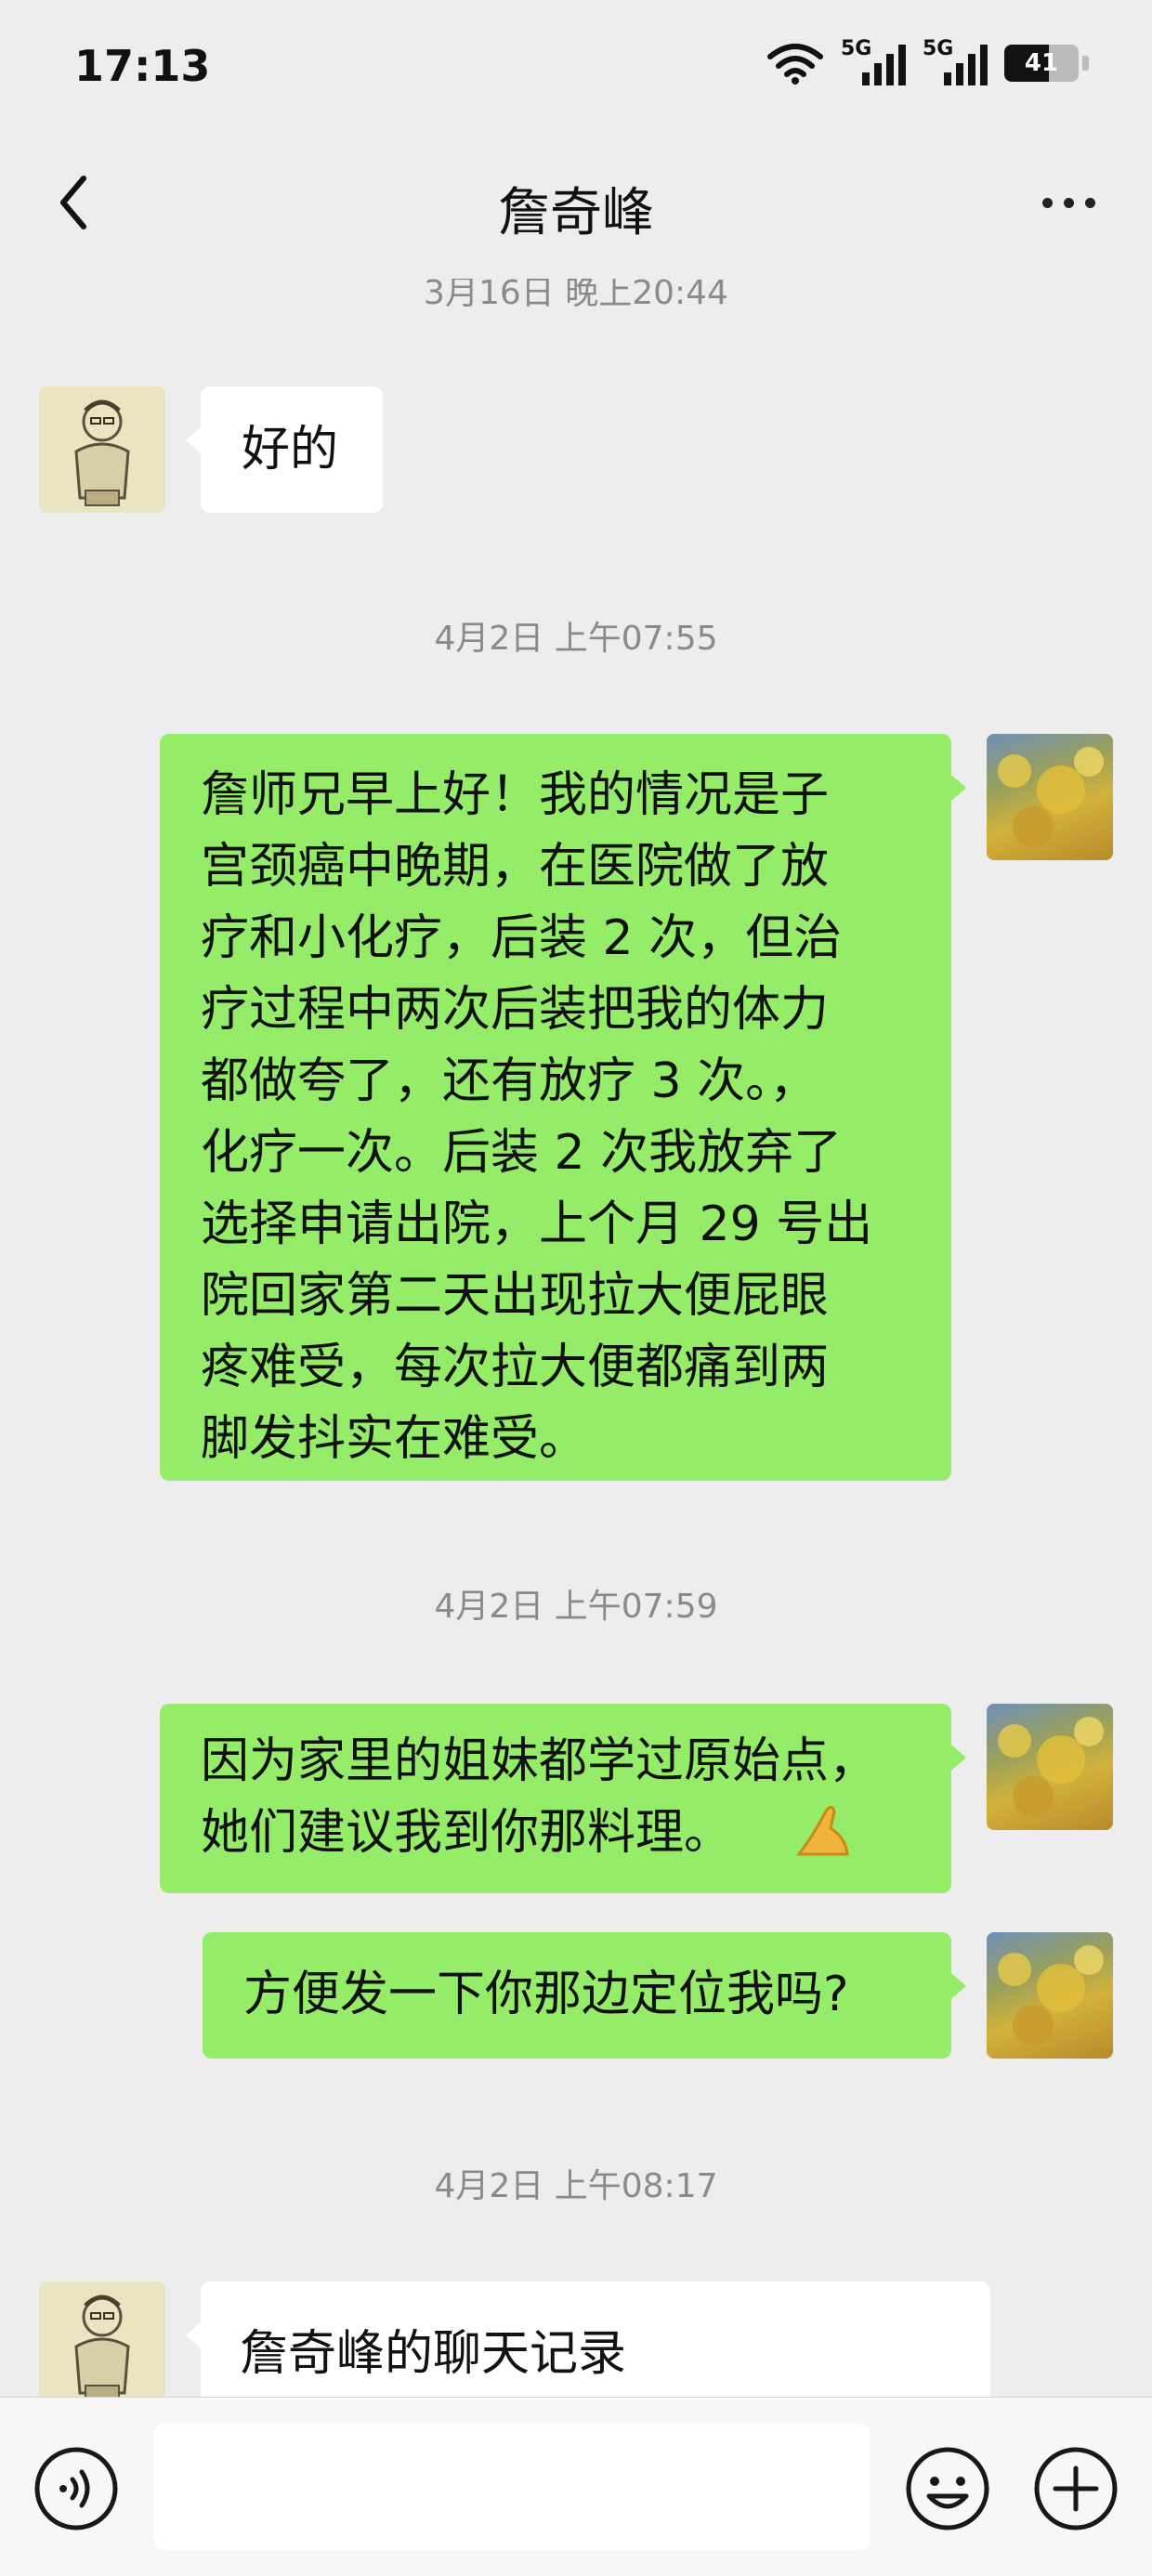  Describe the element at coordinates (433, 2354) in the screenshot. I see `chat-record-title: 詹奇峰的聊天记录` at that location.